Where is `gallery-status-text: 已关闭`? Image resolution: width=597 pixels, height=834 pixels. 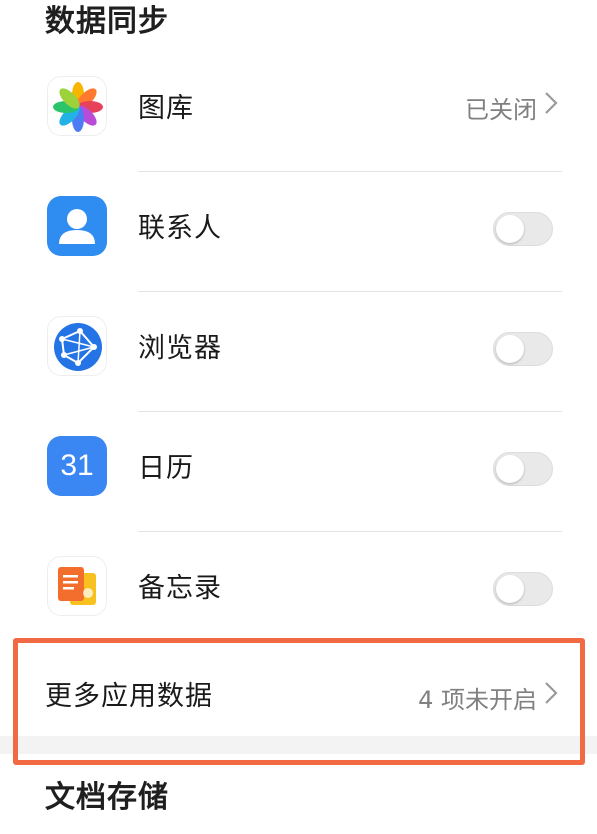 gallery-status-text: 已关闭 is located at coordinates (501, 110).